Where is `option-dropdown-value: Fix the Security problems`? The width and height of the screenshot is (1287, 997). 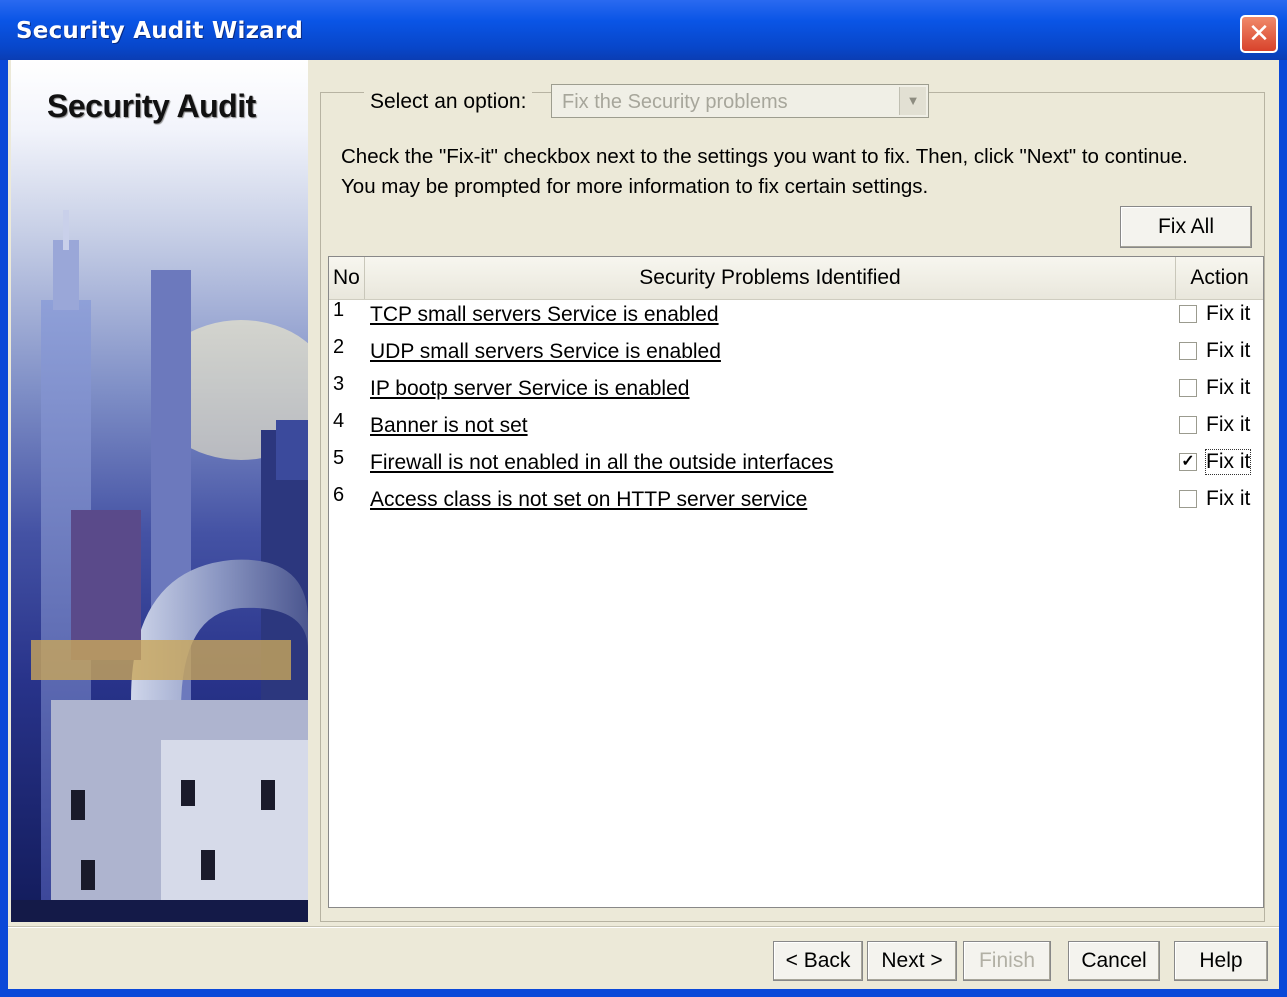
option-dropdown-value: Fix the Security problems is located at coordinates (675, 102).